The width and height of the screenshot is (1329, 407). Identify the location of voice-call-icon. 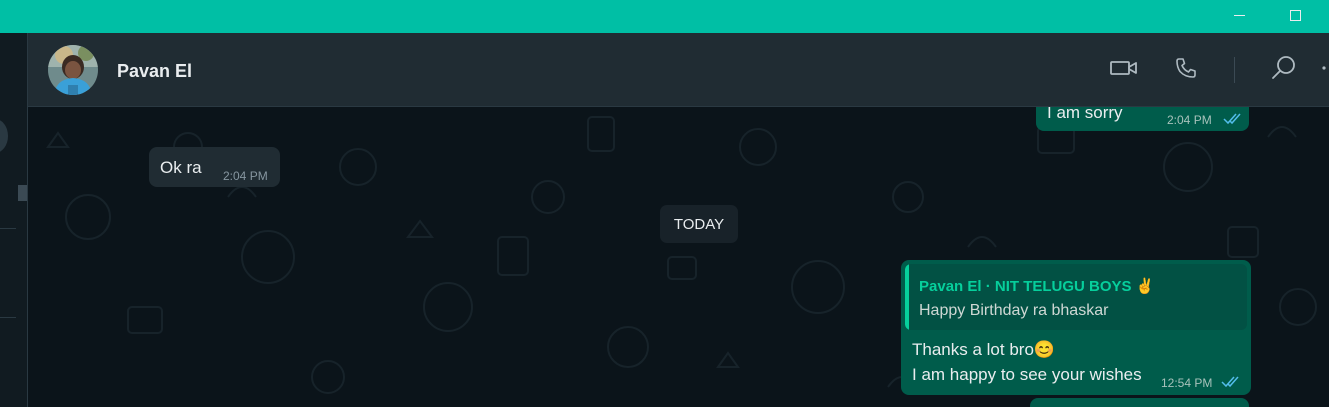
(1186, 68).